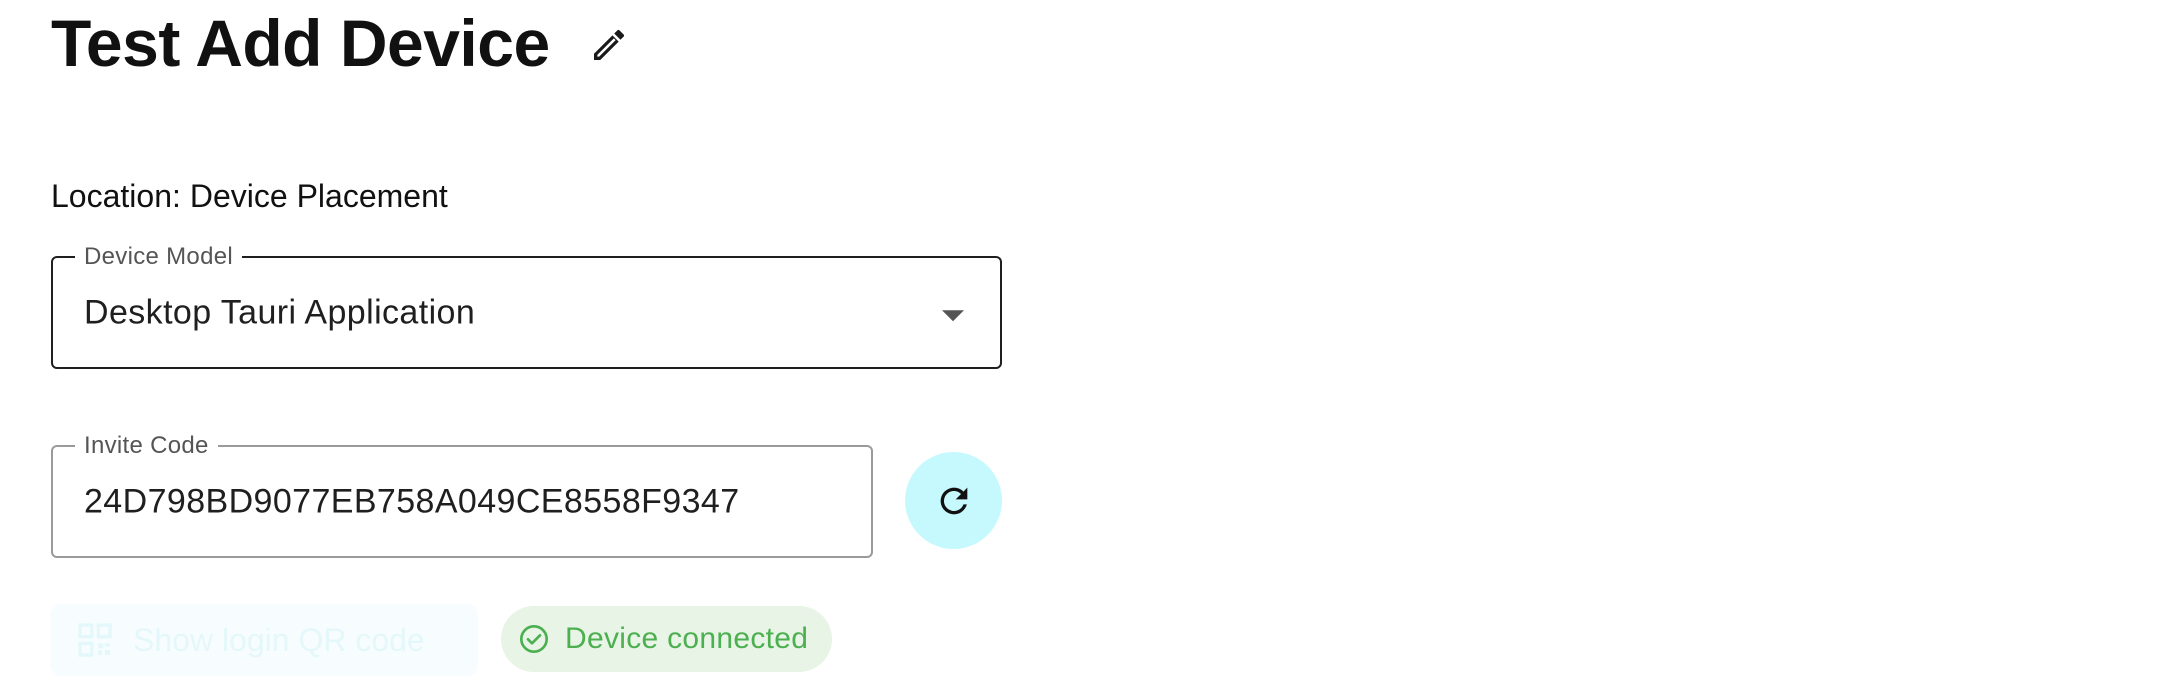 Image resolution: width=2160 pixels, height=692 pixels. What do you see at coordinates (116, 196) in the screenshot?
I see `location-label: Location:` at bounding box center [116, 196].